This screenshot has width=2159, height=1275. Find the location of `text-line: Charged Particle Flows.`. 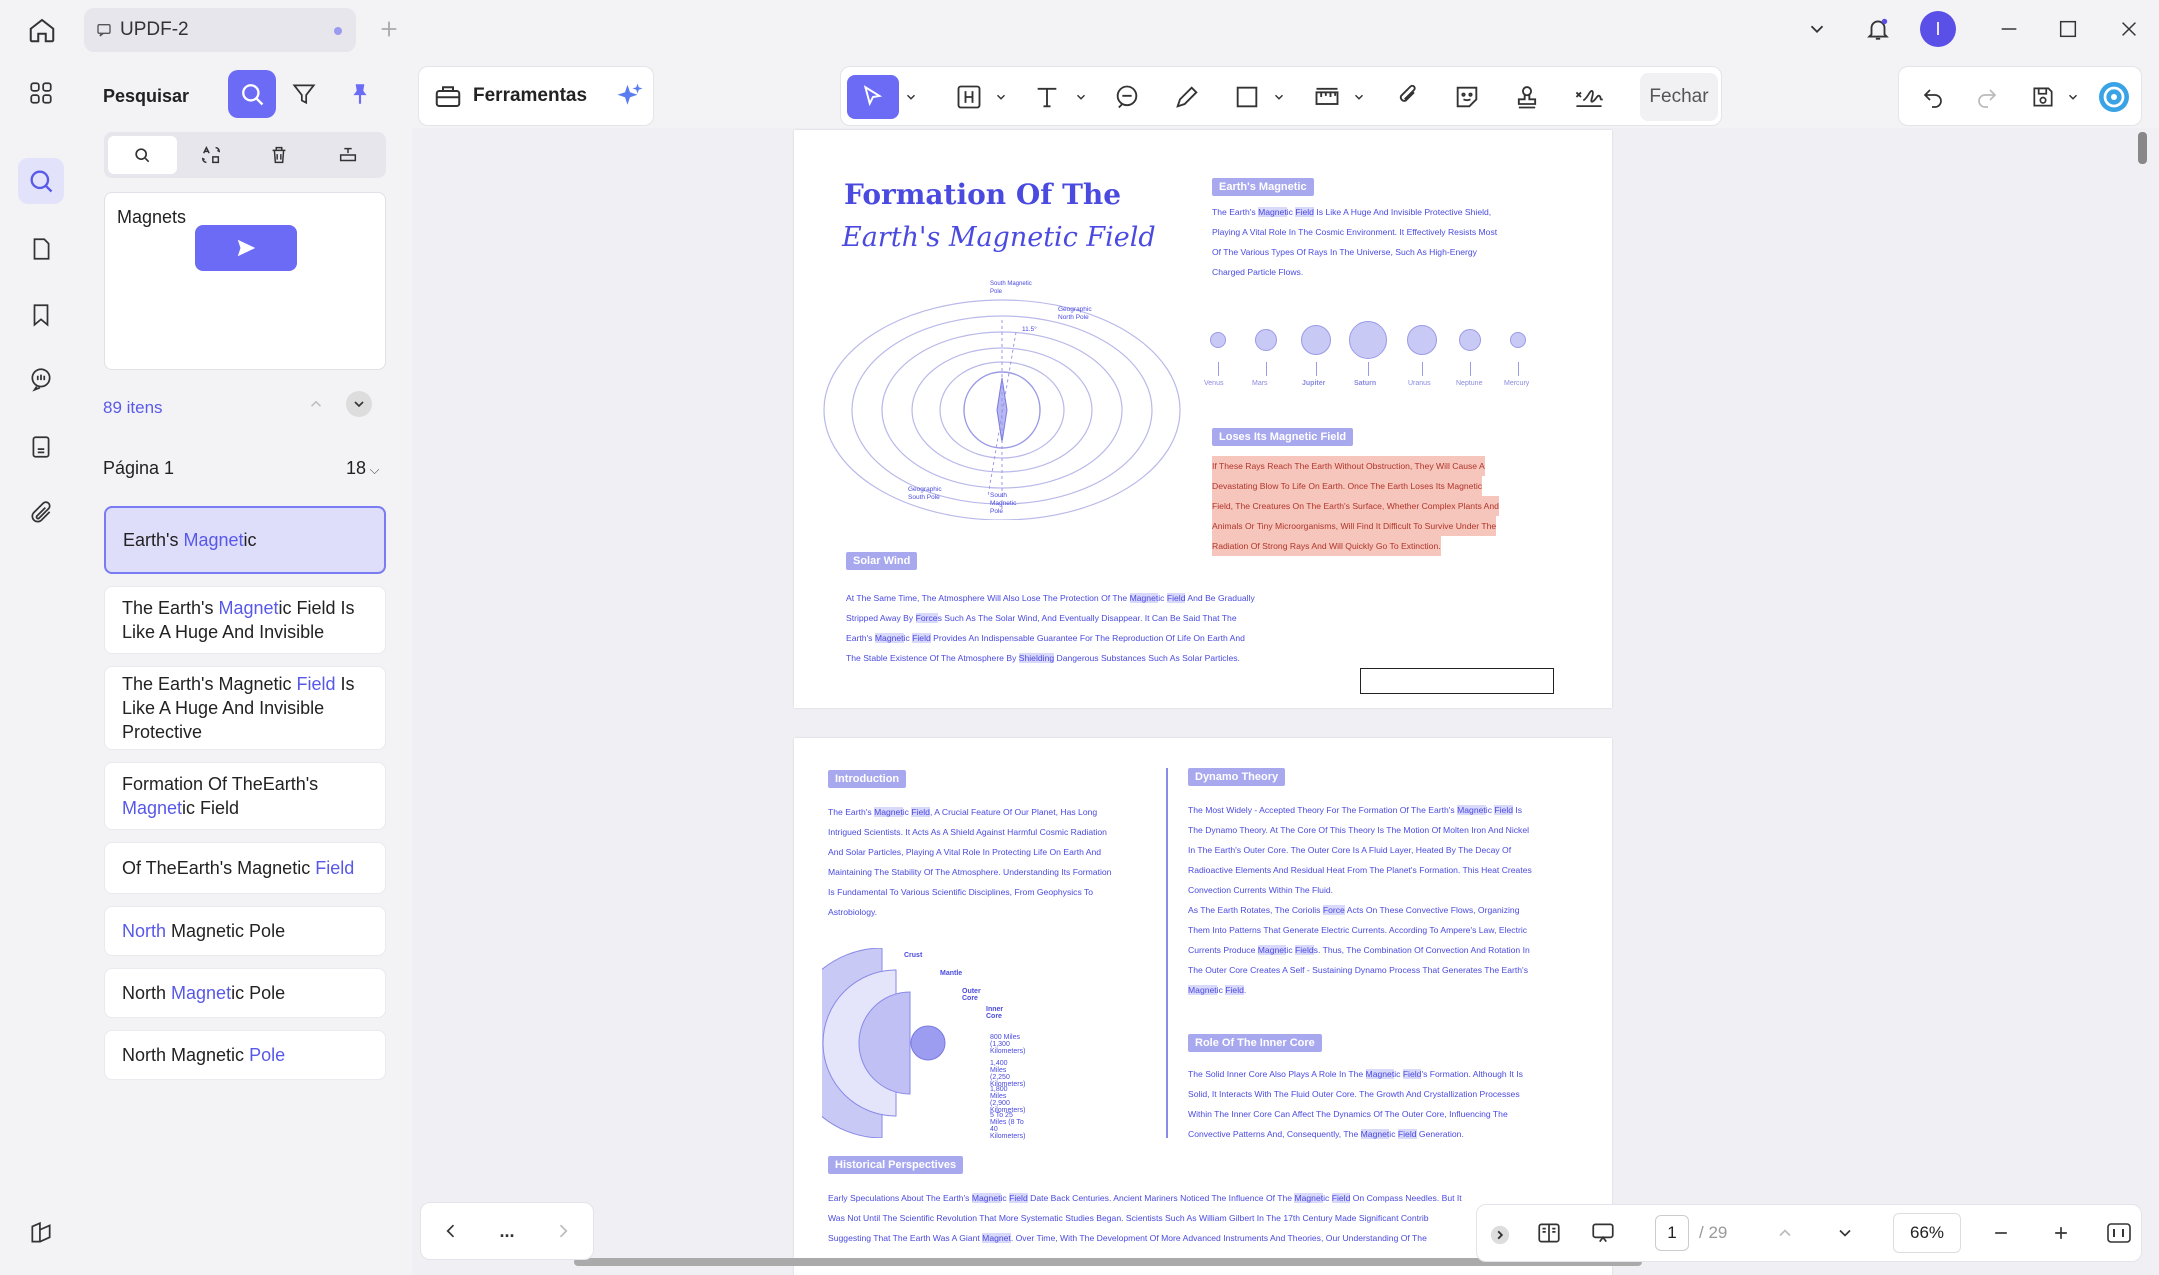

text-line: Charged Particle Flows. is located at coordinates (1258, 272).